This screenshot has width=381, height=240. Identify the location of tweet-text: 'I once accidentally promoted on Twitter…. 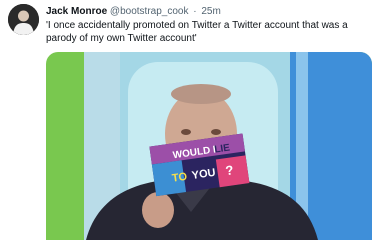
(197, 32).